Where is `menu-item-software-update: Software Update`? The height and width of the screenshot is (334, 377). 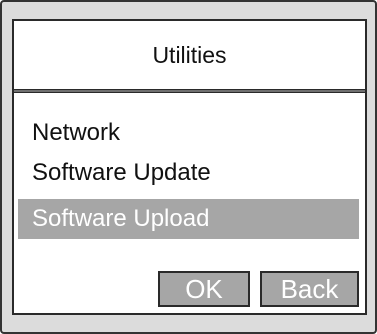 menu-item-software-update: Software Update is located at coordinates (189, 173).